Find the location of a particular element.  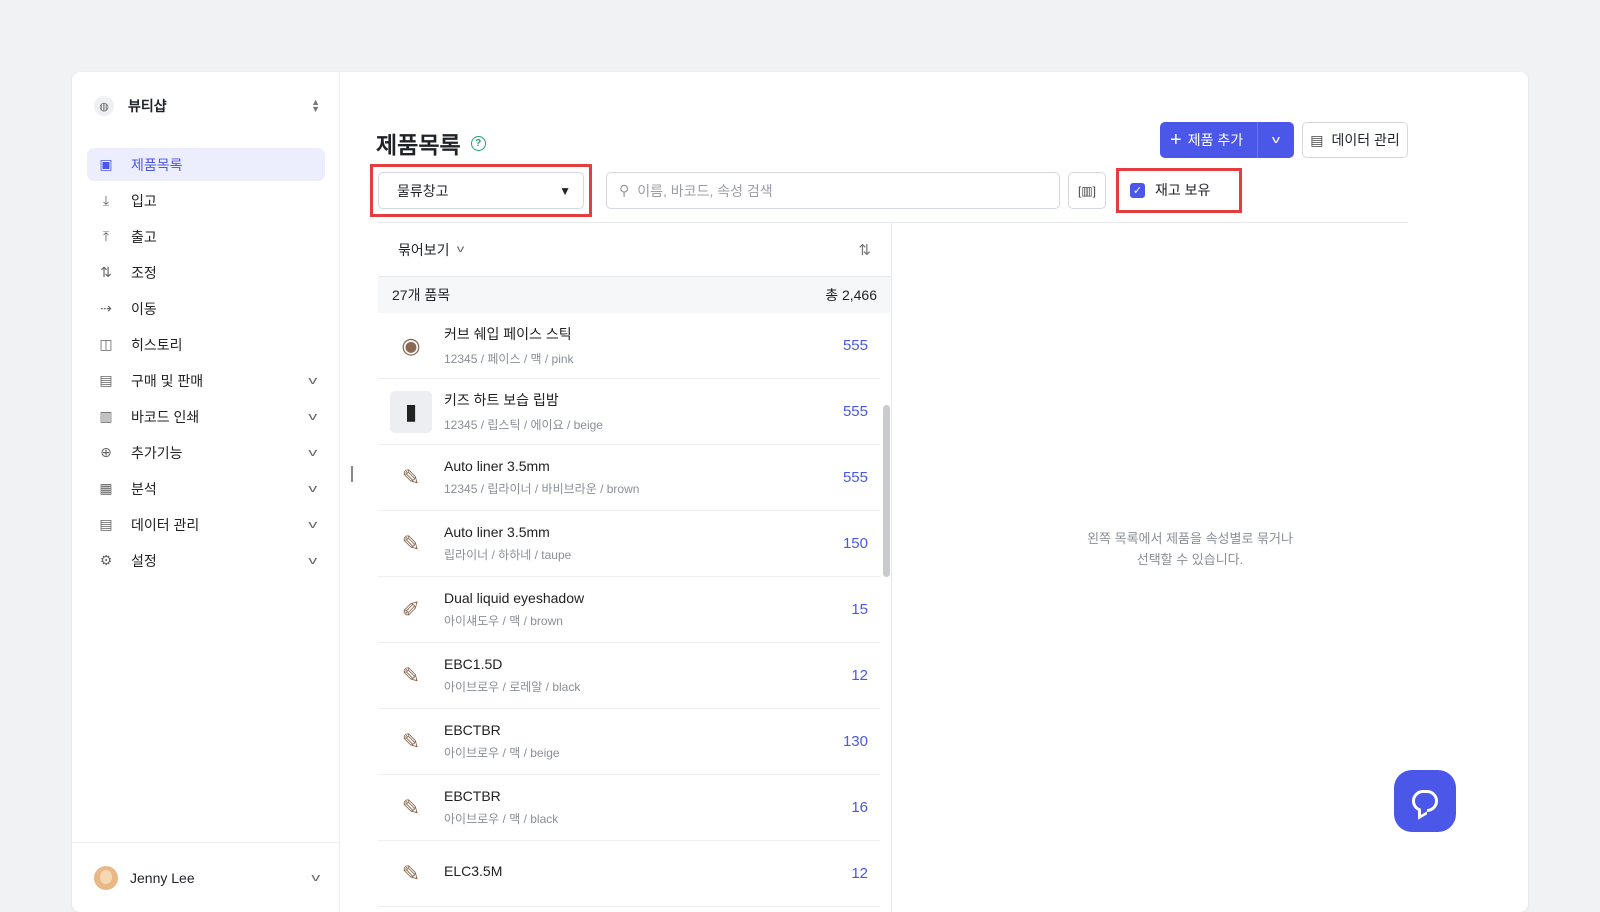

chevron-up-down-icon: ▲ ▼ is located at coordinates (315, 105).